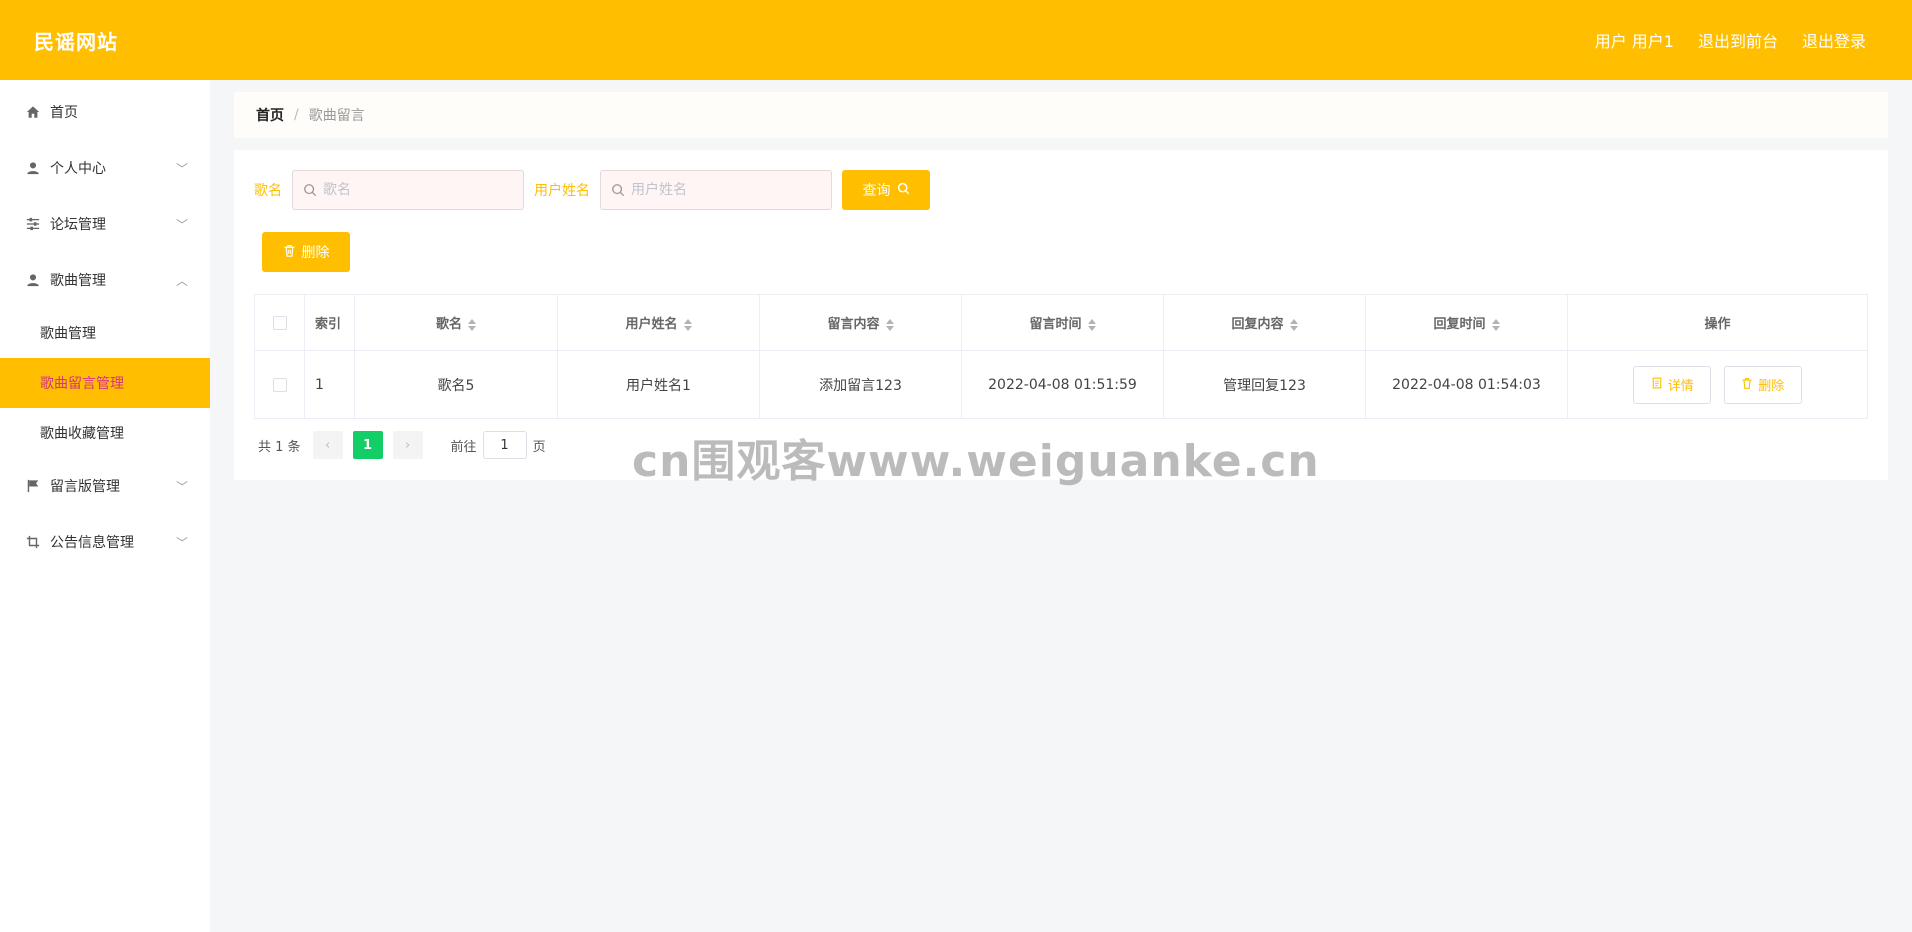  I want to click on column-header-reply: 回复内容, so click(1264, 322).